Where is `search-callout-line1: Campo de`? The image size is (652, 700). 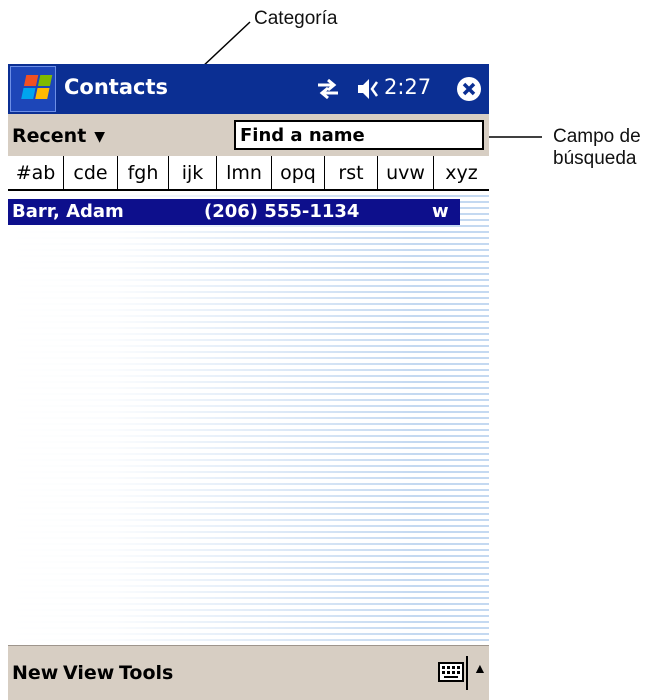
search-callout-line1: Campo de is located at coordinates (597, 136).